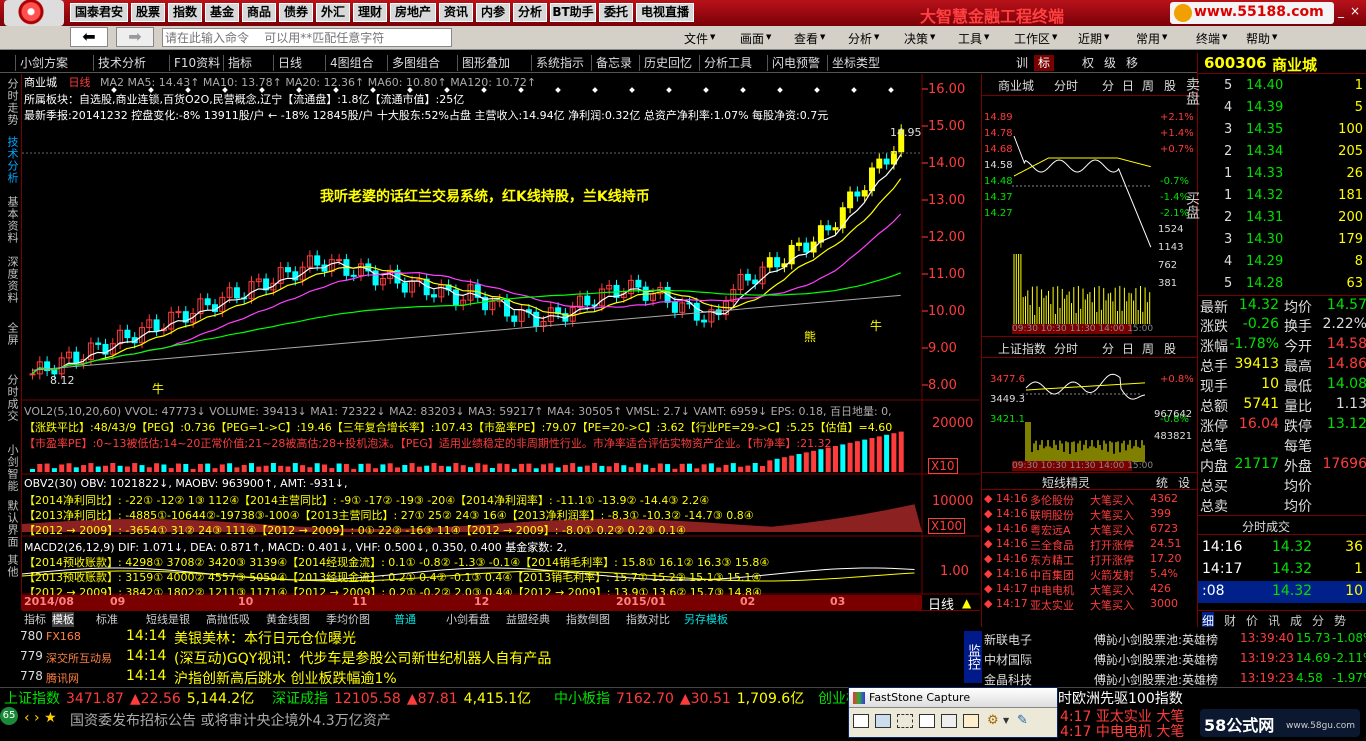 The image size is (1366, 741). Describe the element at coordinates (1132, 63) in the screenshot. I see `chart-tool-button-5: 移` at that location.